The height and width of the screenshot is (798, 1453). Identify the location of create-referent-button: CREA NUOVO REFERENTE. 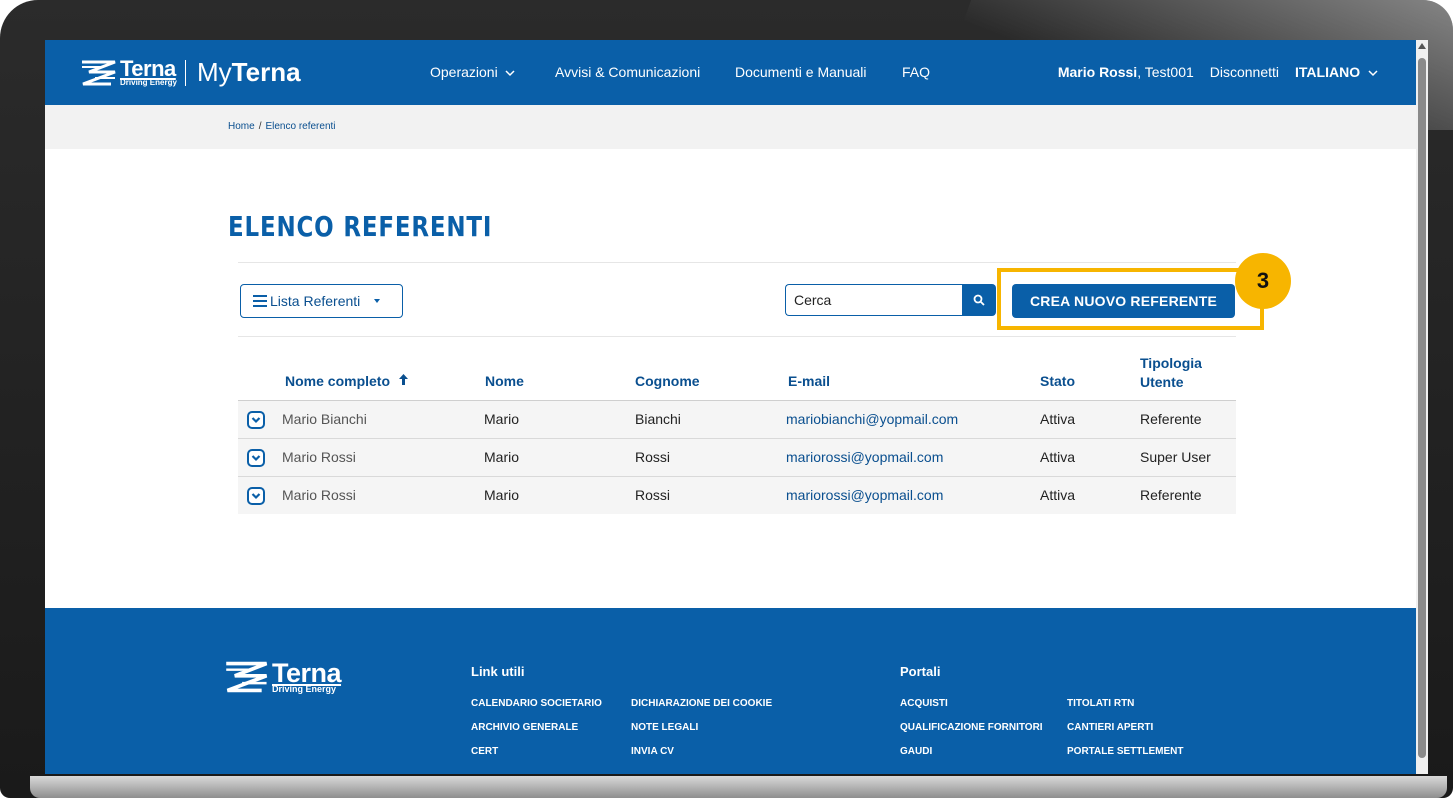
(1123, 301).